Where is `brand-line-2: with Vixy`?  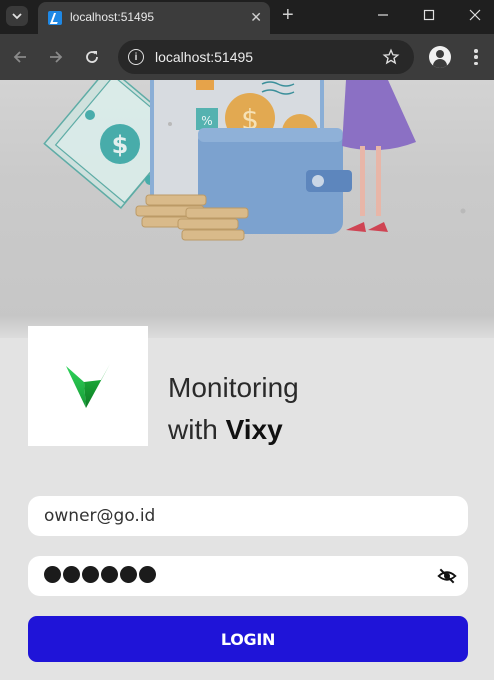
brand-line-2: with Vixy is located at coordinates (233, 430).